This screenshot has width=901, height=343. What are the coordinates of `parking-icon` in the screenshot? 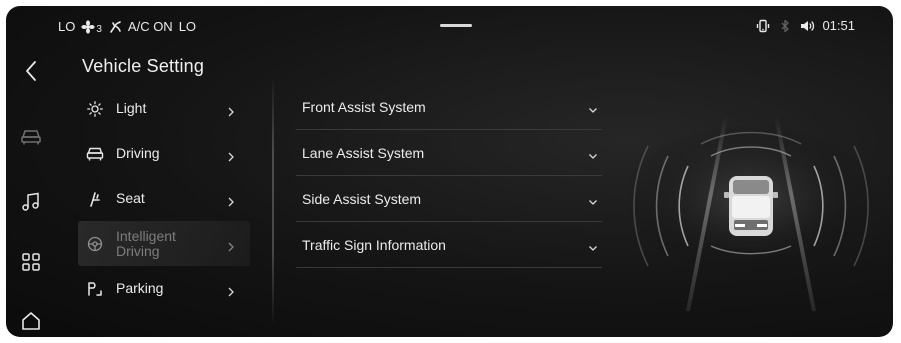 It's located at (95, 289).